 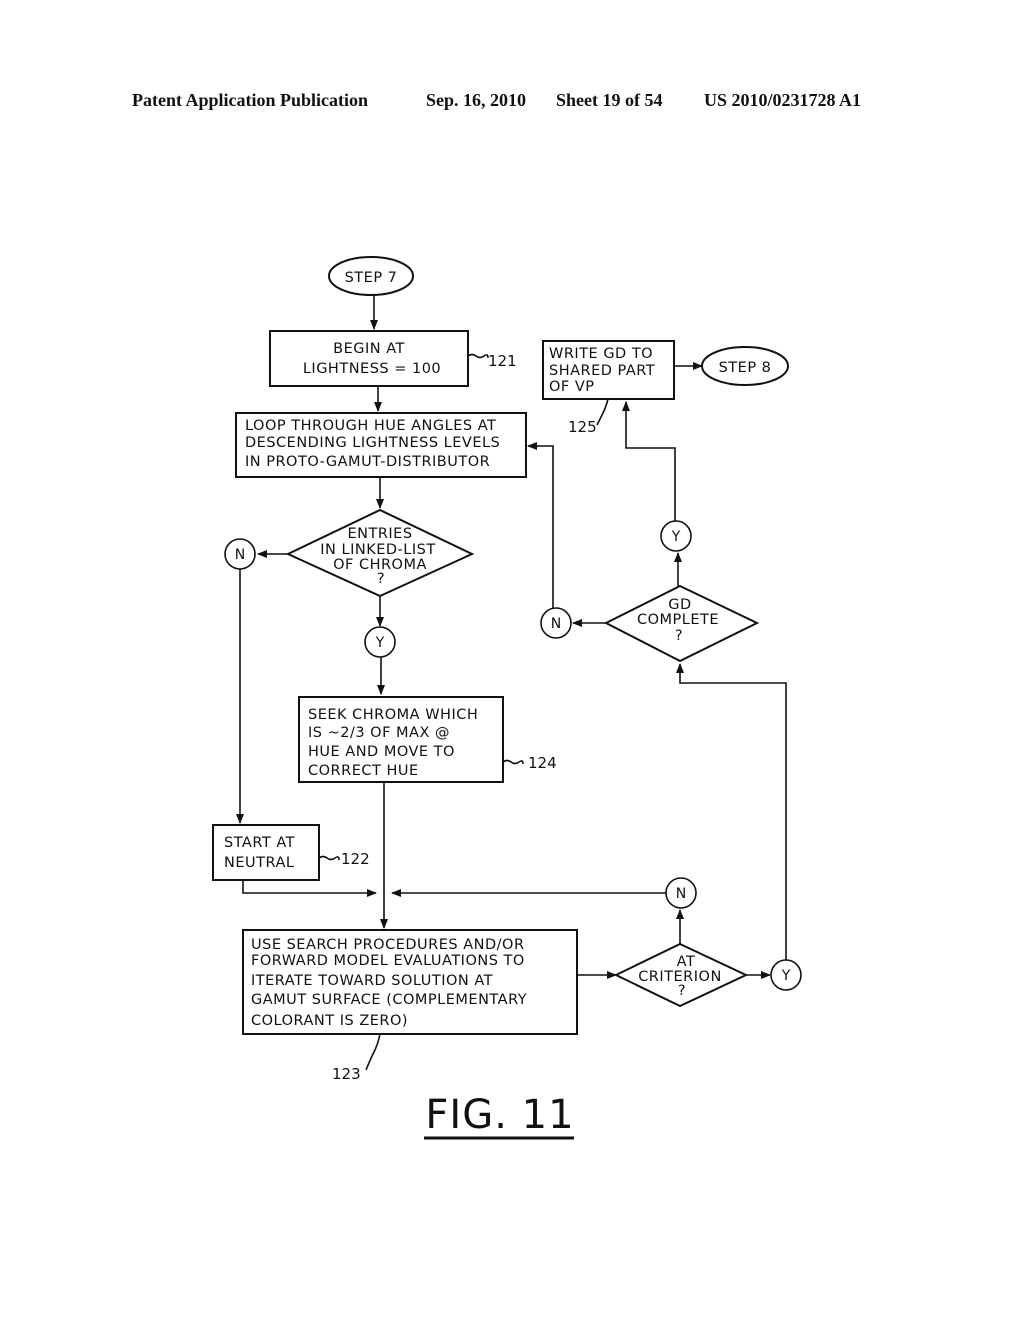 I want to click on box-124-line-4: CORRECT HUE, so click(x=363, y=771).